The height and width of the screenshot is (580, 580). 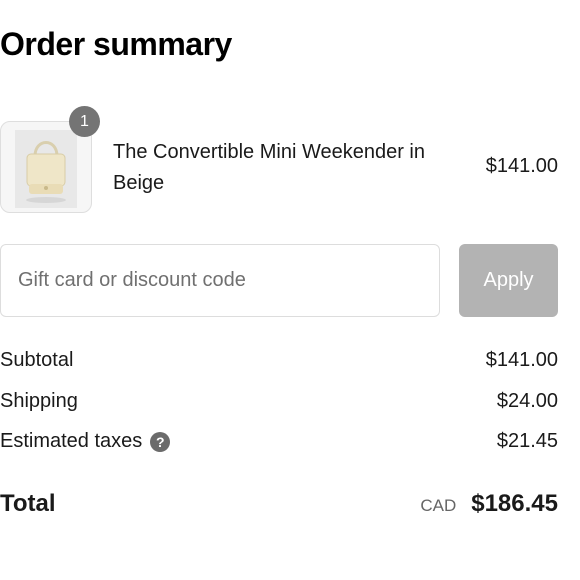 What do you see at coordinates (279, 360) in the screenshot?
I see `subtotal-row: Subtotal $141.00` at bounding box center [279, 360].